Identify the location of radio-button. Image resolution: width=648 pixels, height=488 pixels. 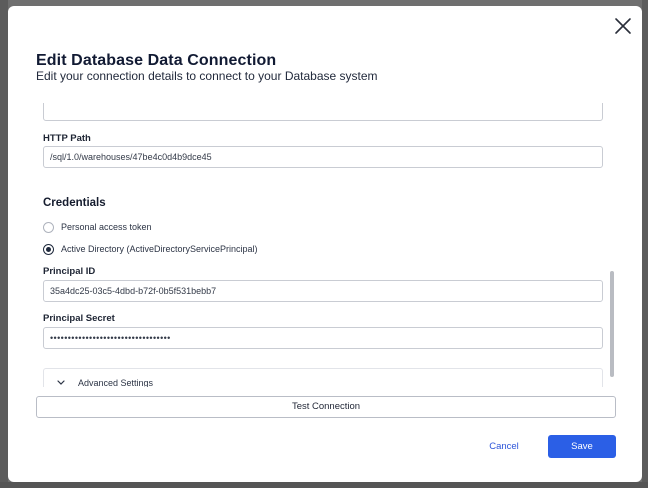
(48, 227).